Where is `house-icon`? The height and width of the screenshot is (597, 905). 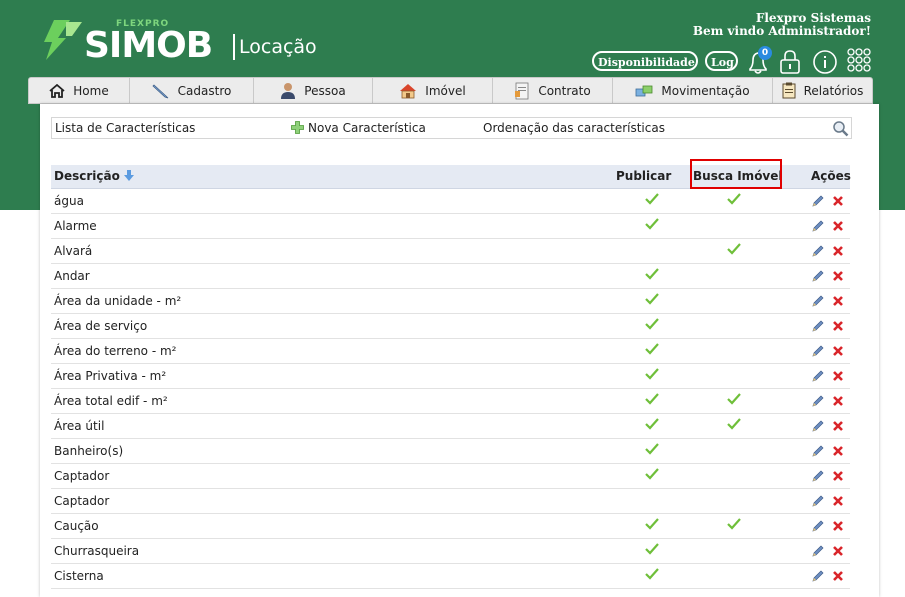 house-icon is located at coordinates (408, 90).